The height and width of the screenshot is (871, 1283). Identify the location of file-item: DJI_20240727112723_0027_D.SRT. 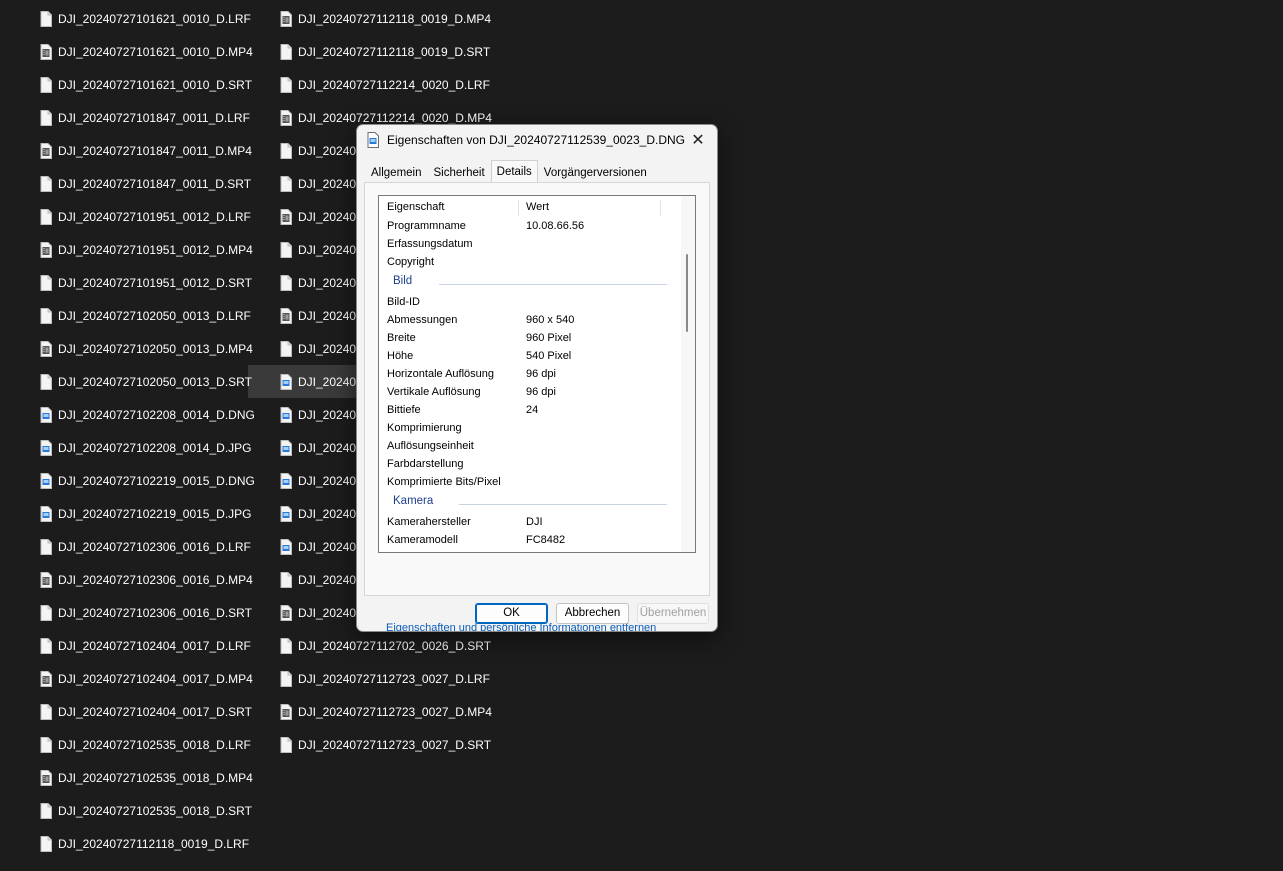
(386, 744).